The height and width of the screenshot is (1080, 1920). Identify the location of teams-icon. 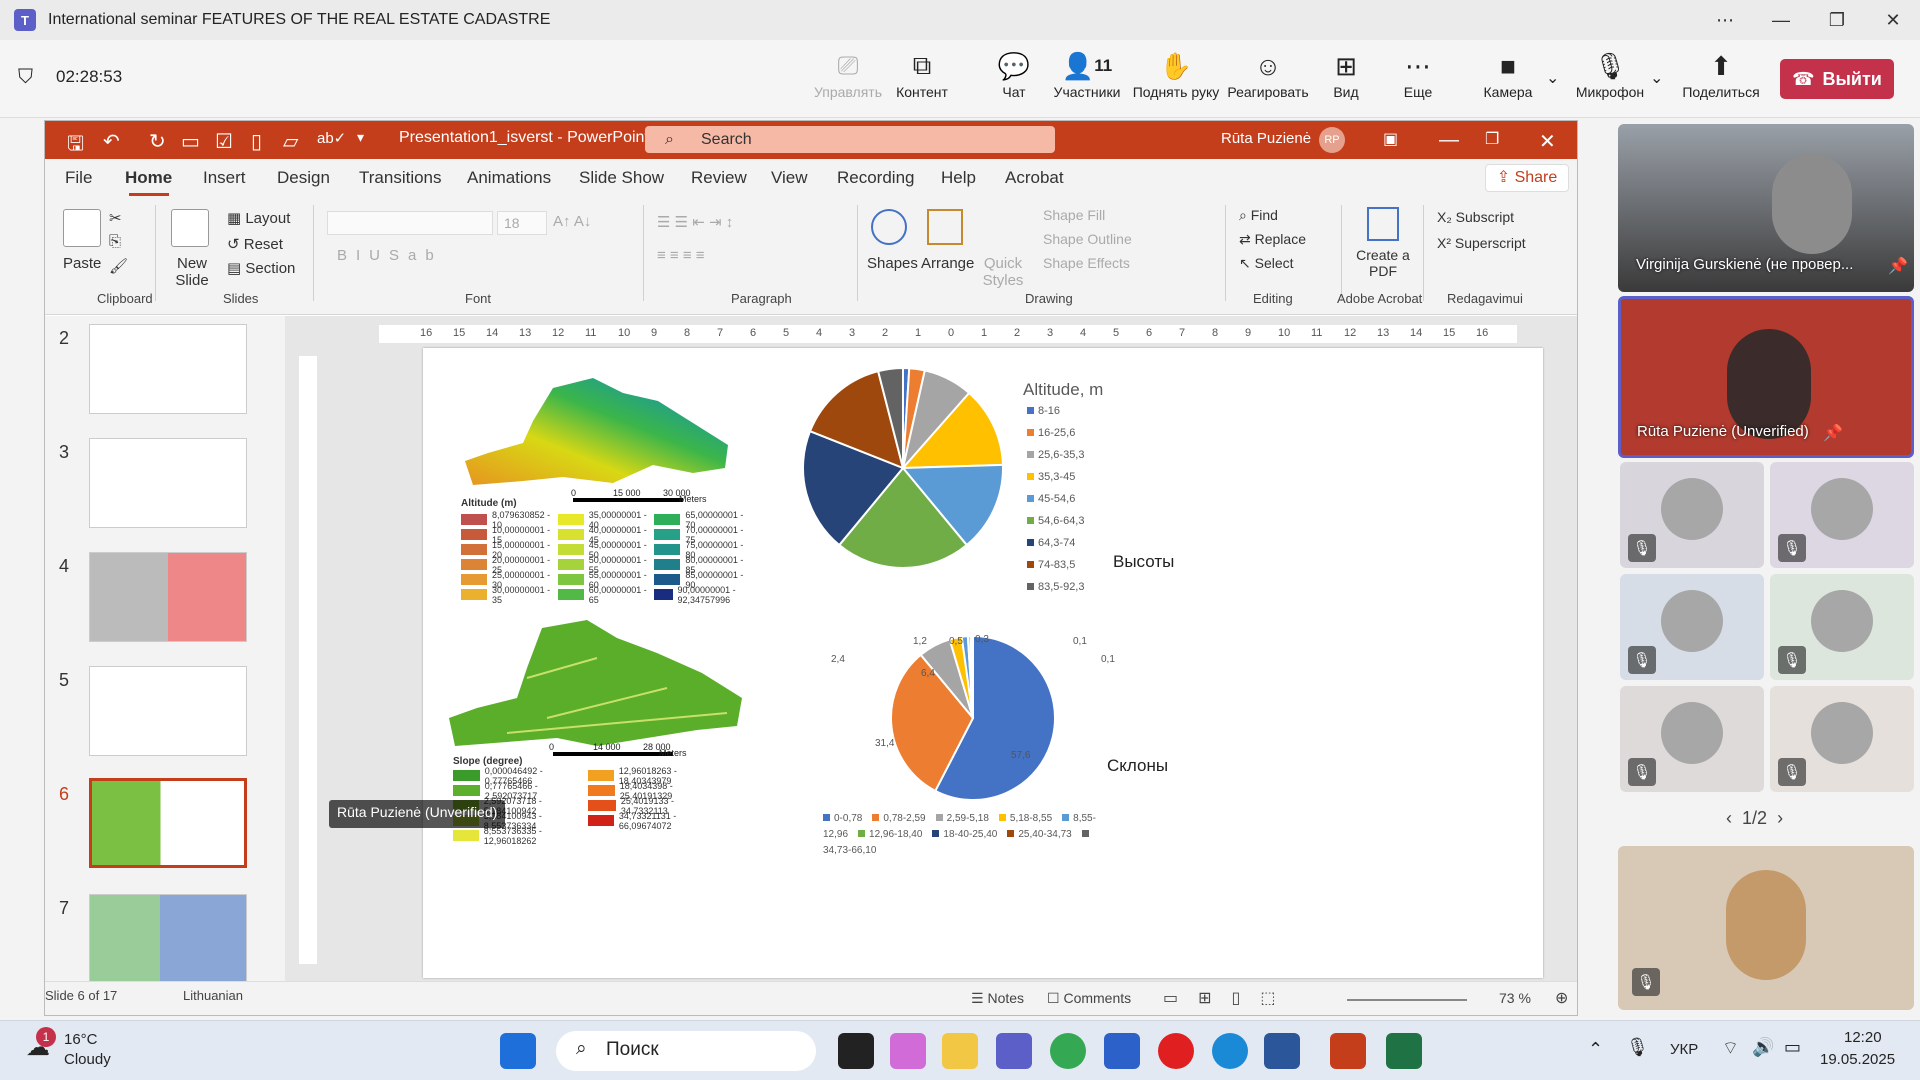
(1014, 1051).